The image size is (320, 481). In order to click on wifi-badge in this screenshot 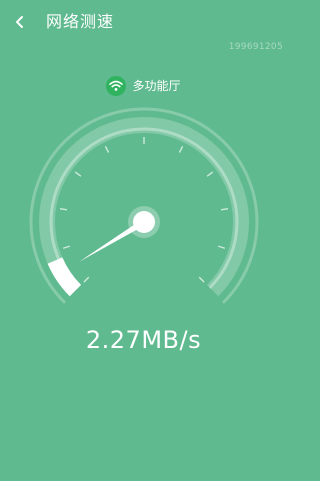, I will do `click(116, 86)`.